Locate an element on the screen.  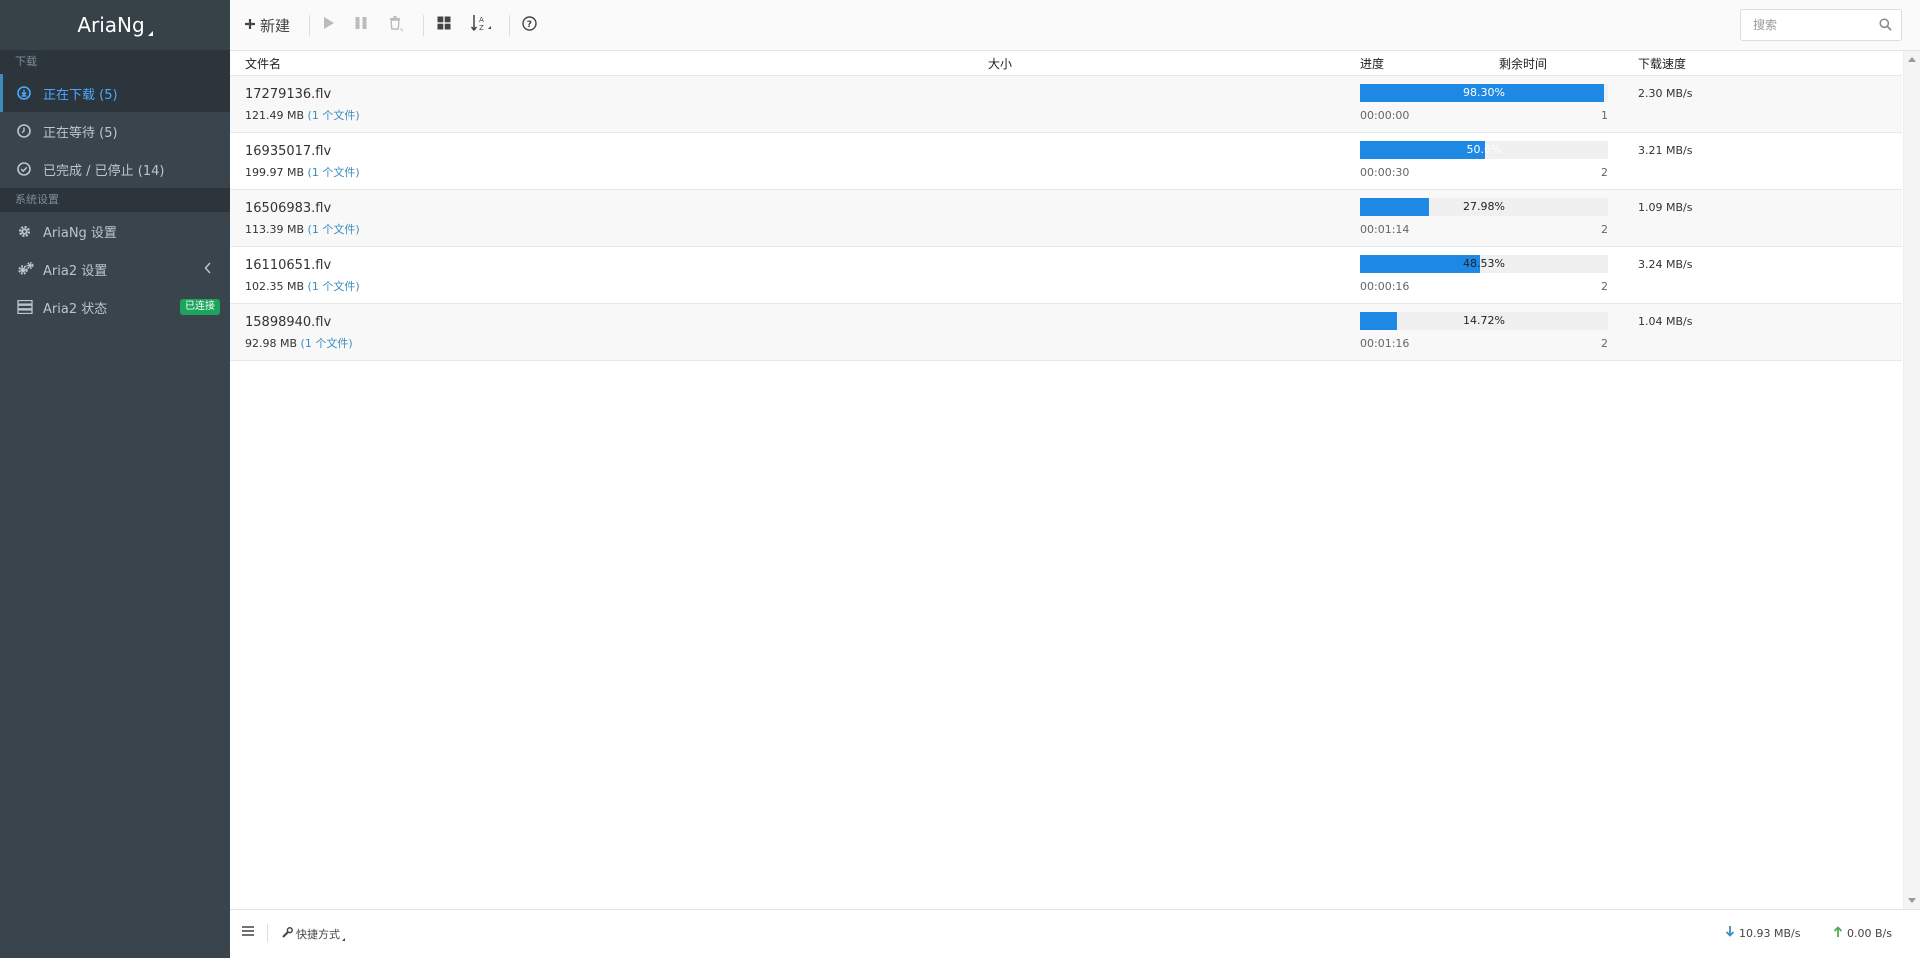
sidebar-item-label: 已完成 / 已停止 (14) is located at coordinates (104, 171).